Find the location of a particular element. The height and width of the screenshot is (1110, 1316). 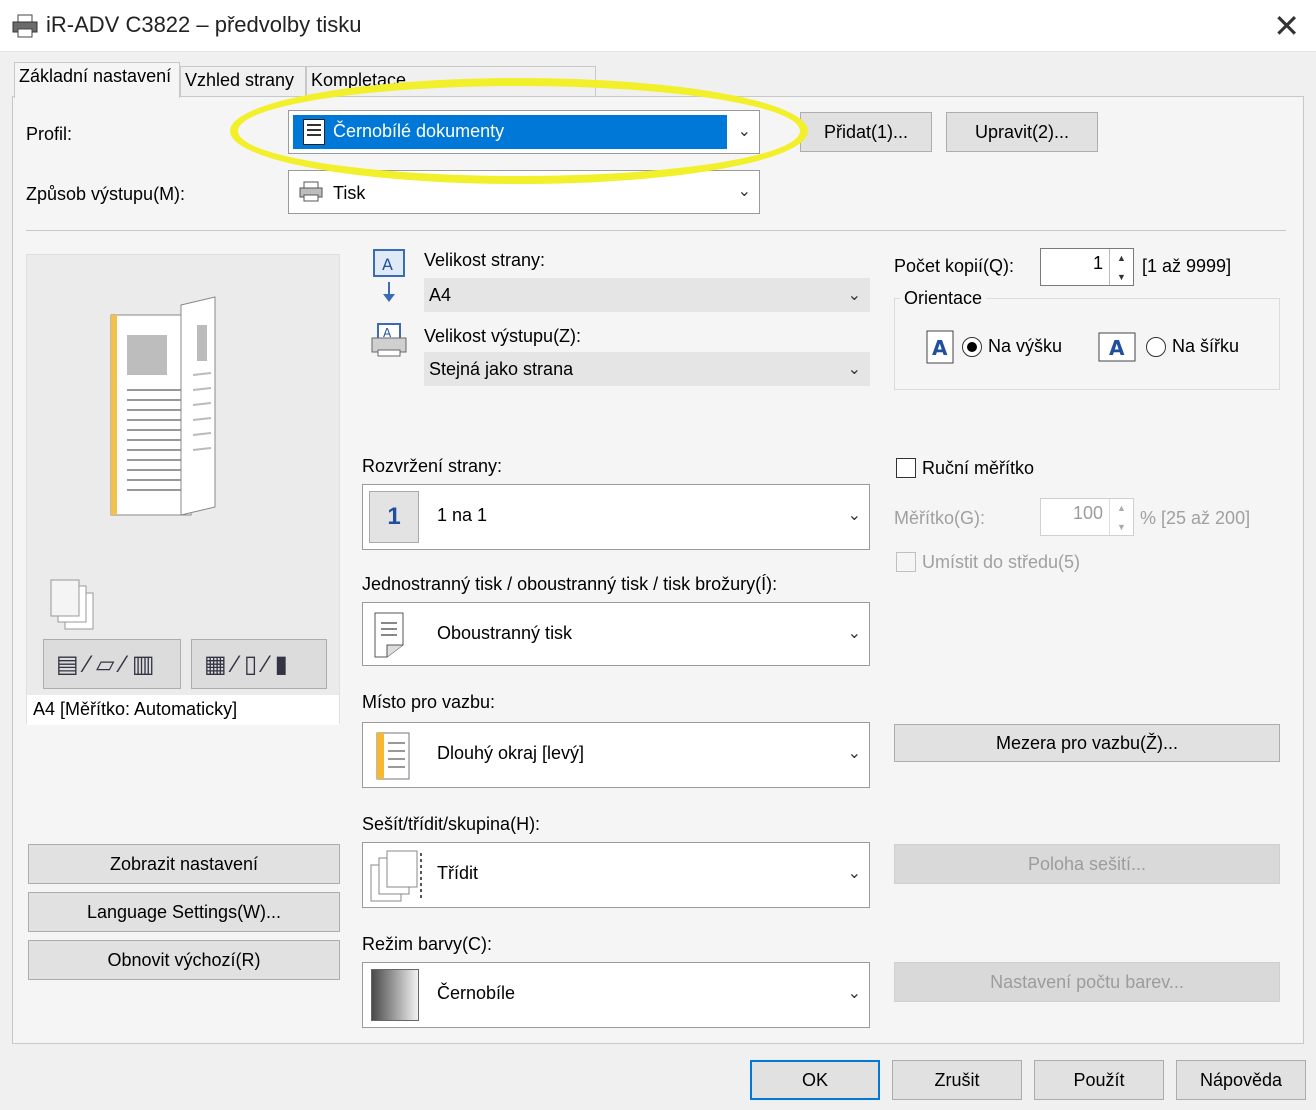

finishing-value: Třídit is located at coordinates (458, 873).